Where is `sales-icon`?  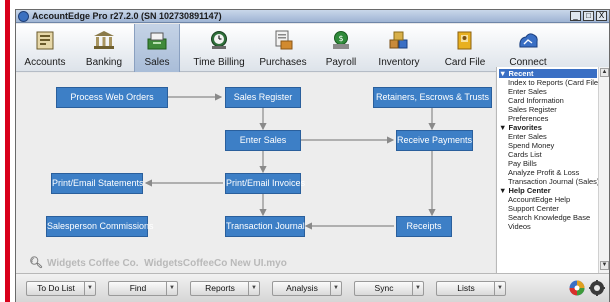 sales-icon is located at coordinates (157, 41).